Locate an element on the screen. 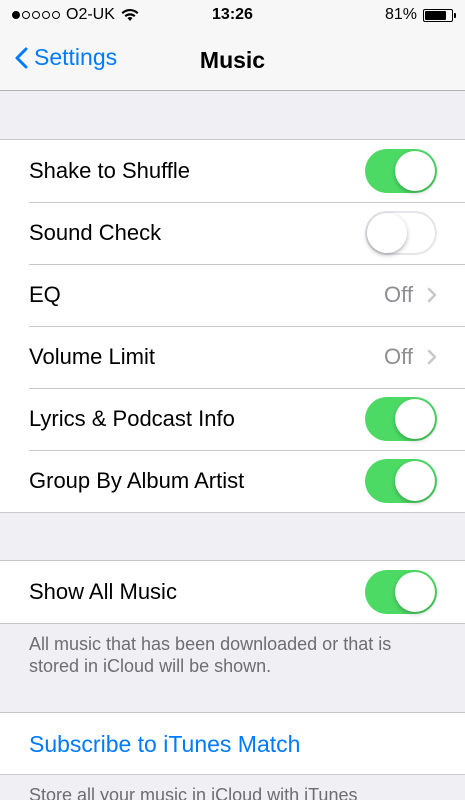 This screenshot has width=465, height=800. itunes-match-group: Subscribe to iTunes Match is located at coordinates (232, 743).